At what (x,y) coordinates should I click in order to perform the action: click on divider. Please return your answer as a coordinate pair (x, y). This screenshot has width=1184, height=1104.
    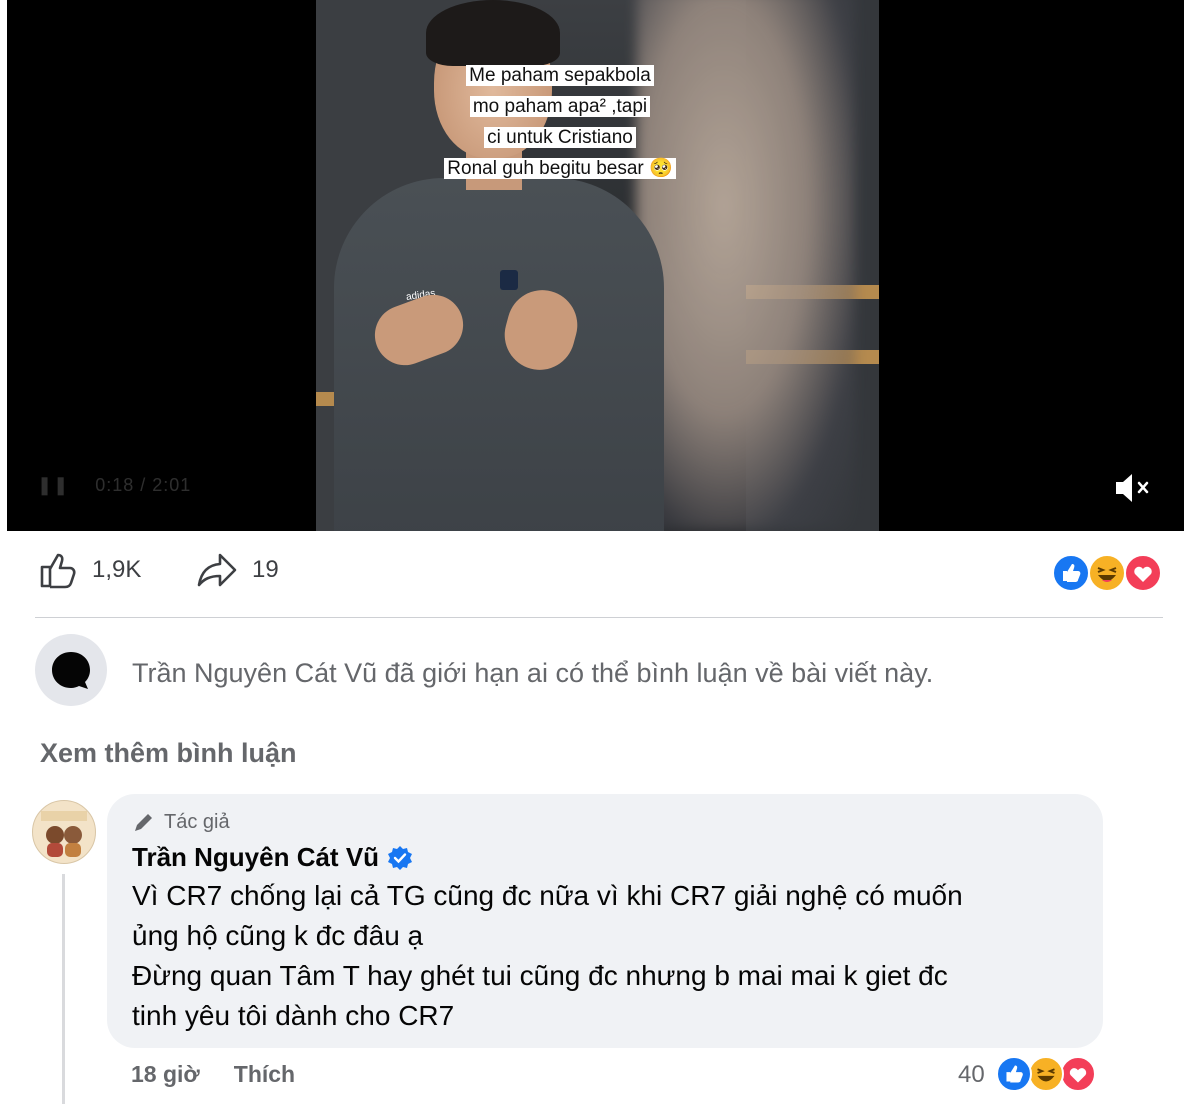
    Looking at the image, I should click on (599, 617).